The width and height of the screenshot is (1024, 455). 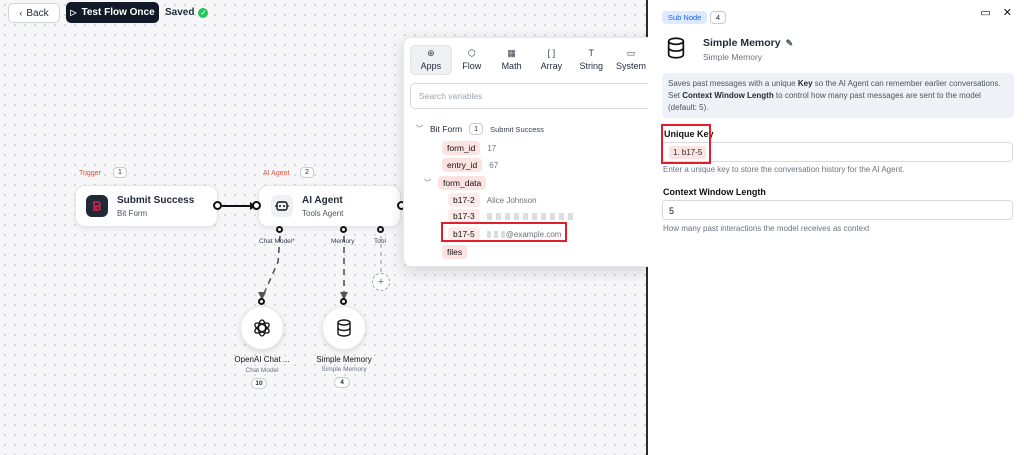 What do you see at coordinates (511, 66) in the screenshot?
I see `tab-label: Math` at bounding box center [511, 66].